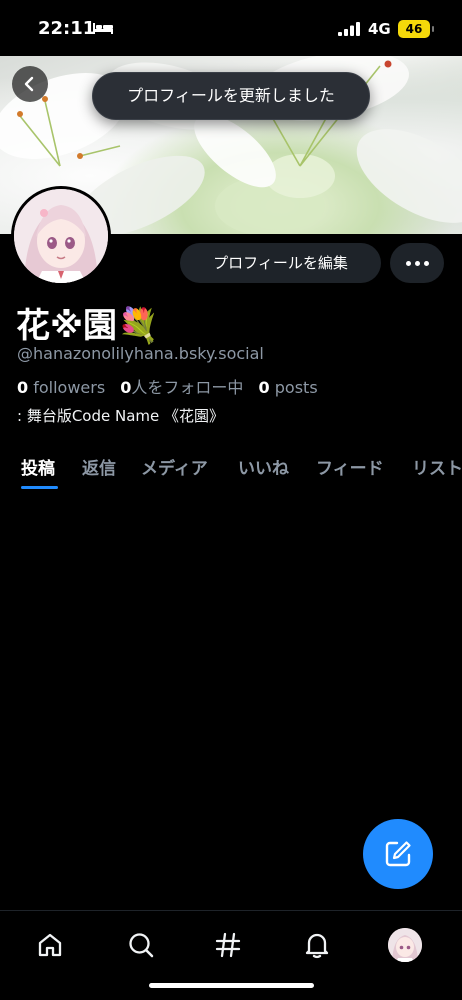 The width and height of the screenshot is (462, 1000). What do you see at coordinates (88, 326) in the screenshot?
I see `display-name: 花※園💐` at bounding box center [88, 326].